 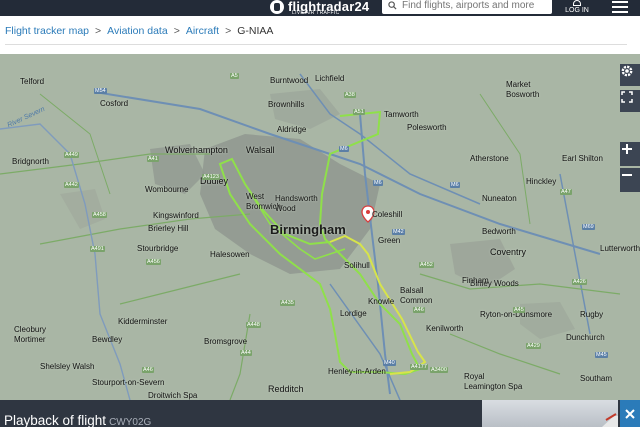 I want to click on road-label: A435, so click(x=287, y=303).